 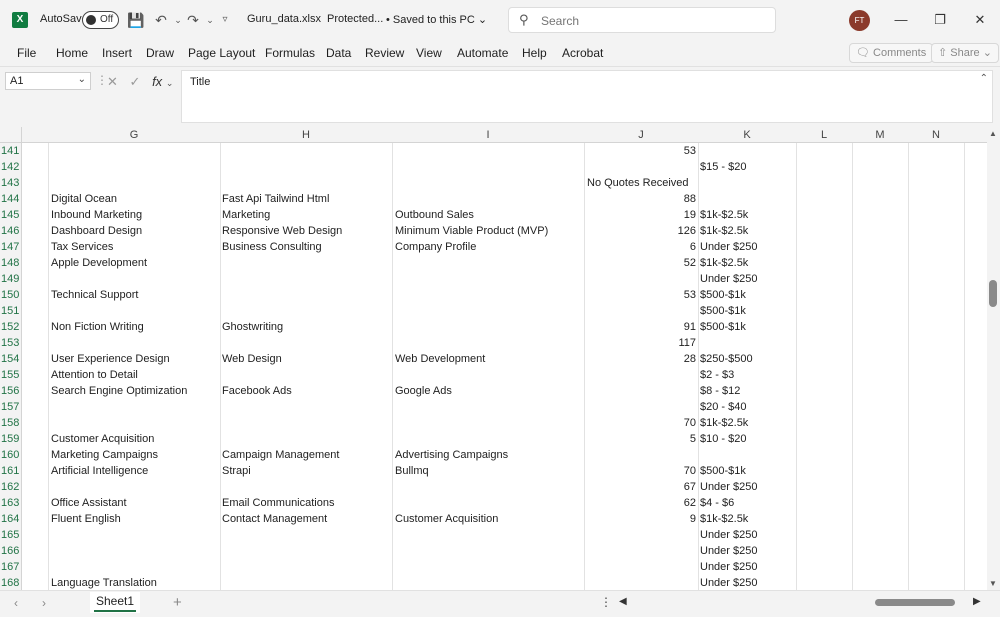 I want to click on tab-automate: Automate, so click(x=482, y=53).